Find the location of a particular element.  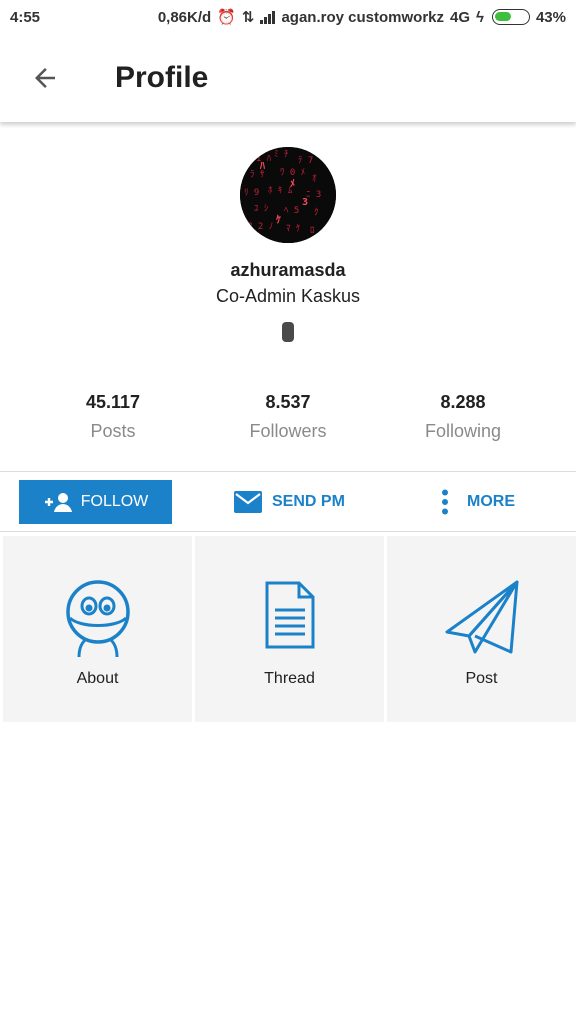

net-speed: 0,86K/d is located at coordinates (184, 17).